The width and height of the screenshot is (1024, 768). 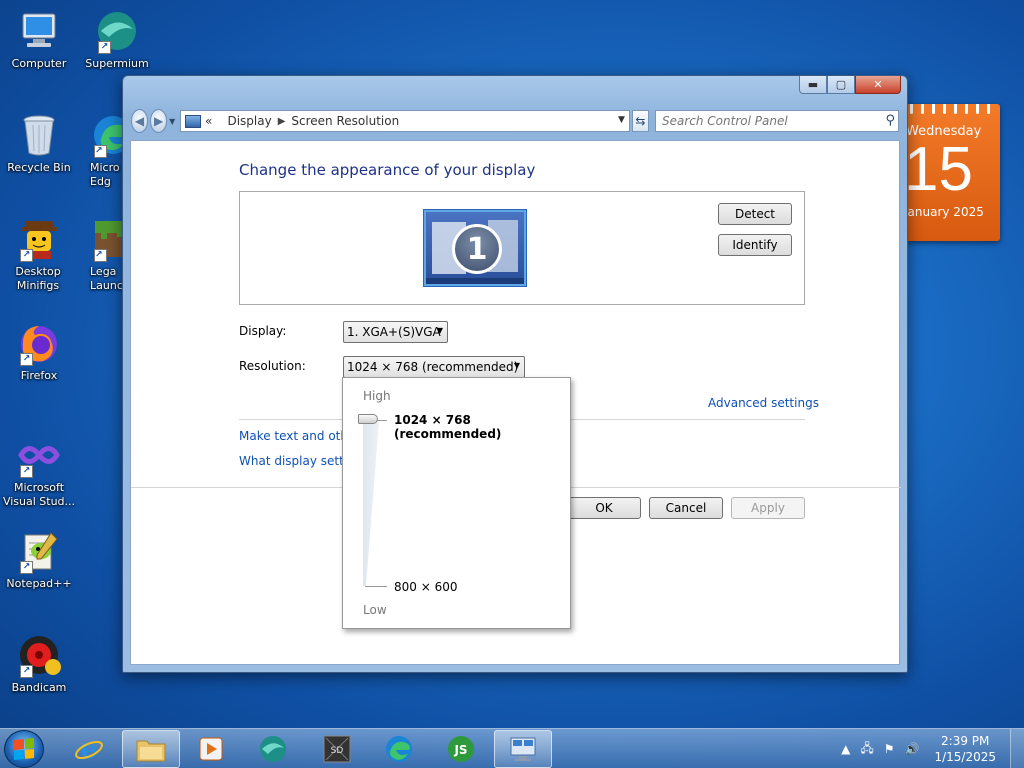 I want to click on breadcrumb-screen-resolution: Screen Resolution, so click(x=345, y=121).